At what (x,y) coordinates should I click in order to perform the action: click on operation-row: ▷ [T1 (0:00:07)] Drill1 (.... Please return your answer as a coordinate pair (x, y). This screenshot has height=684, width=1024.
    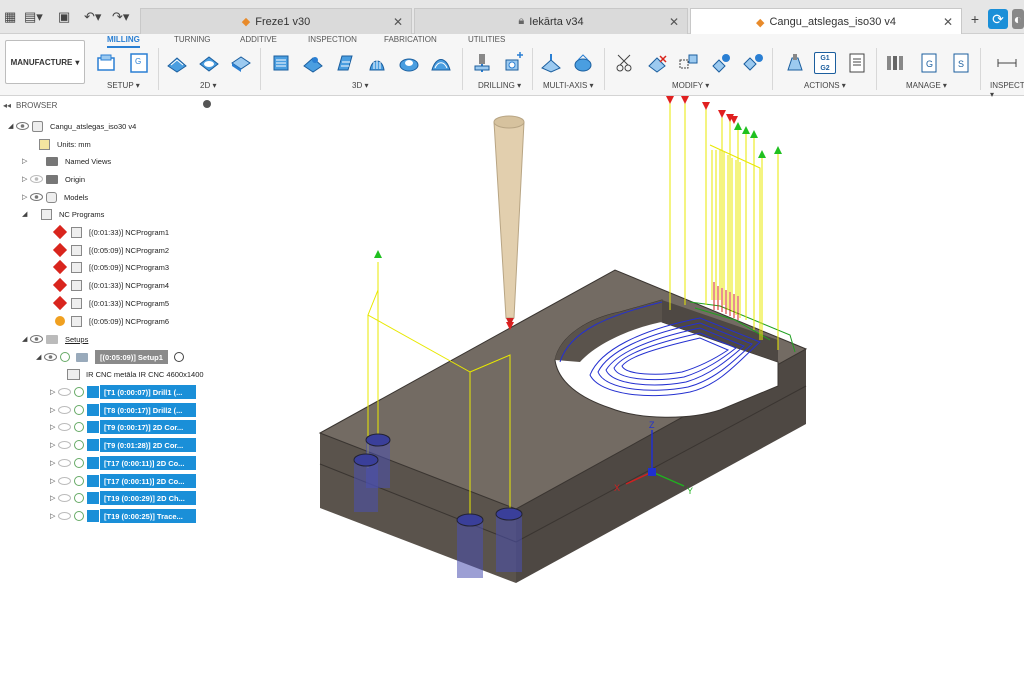
    Looking at the image, I should click on (123, 392).